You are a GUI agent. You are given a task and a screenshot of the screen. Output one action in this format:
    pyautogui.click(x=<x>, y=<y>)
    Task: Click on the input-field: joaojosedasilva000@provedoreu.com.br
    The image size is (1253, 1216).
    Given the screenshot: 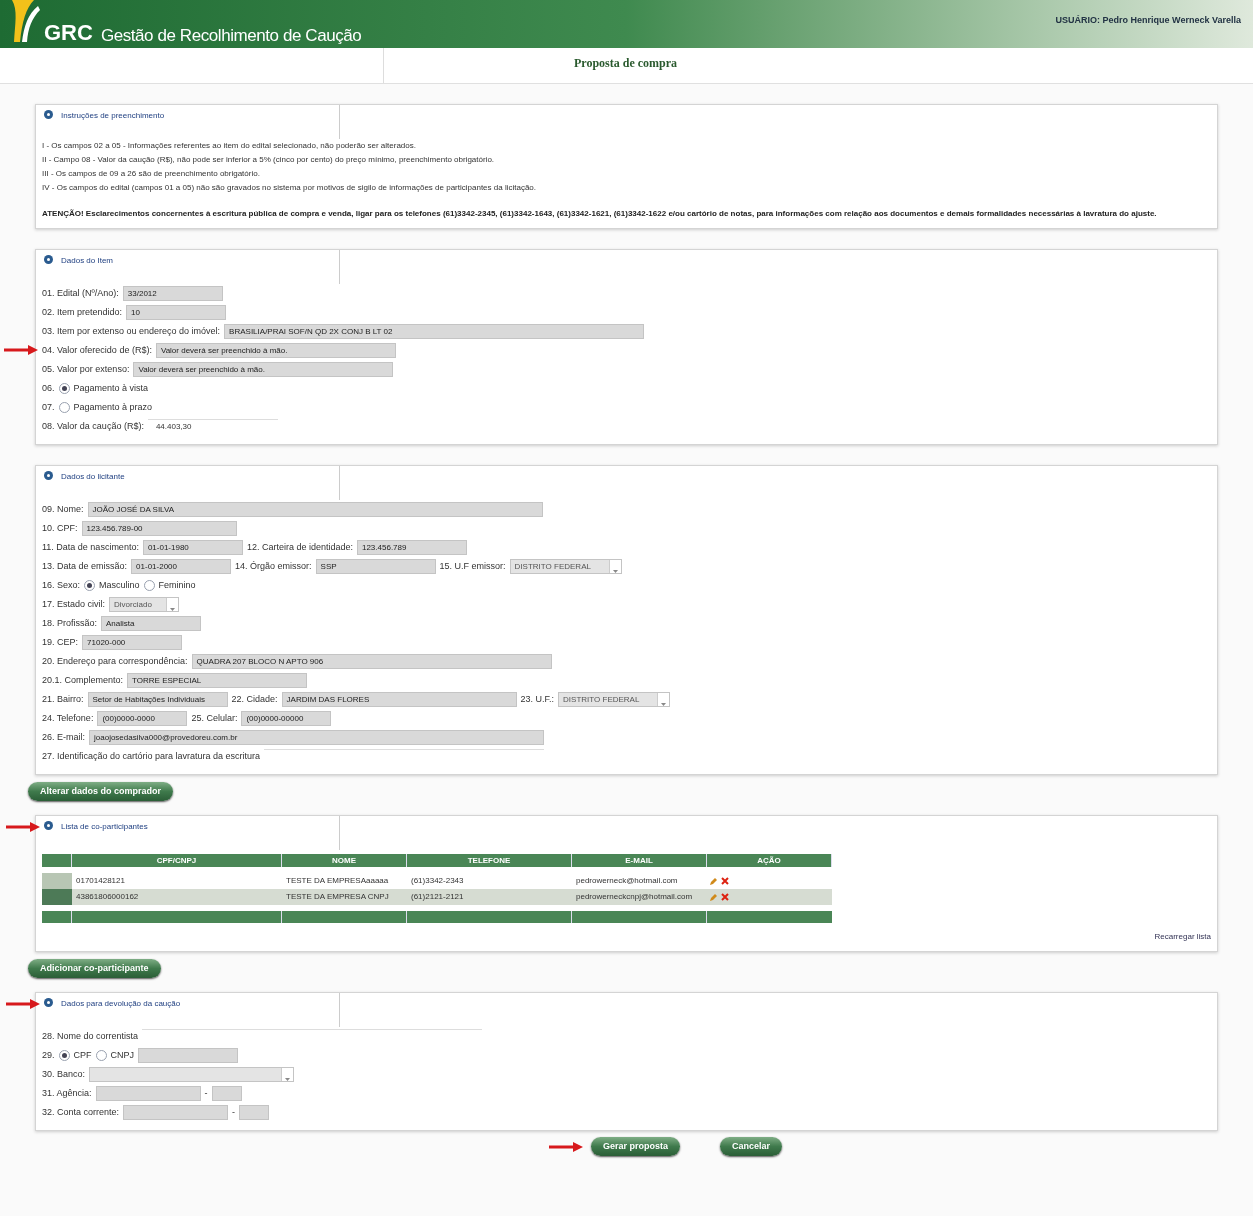 What is the action you would take?
    pyautogui.click(x=316, y=737)
    